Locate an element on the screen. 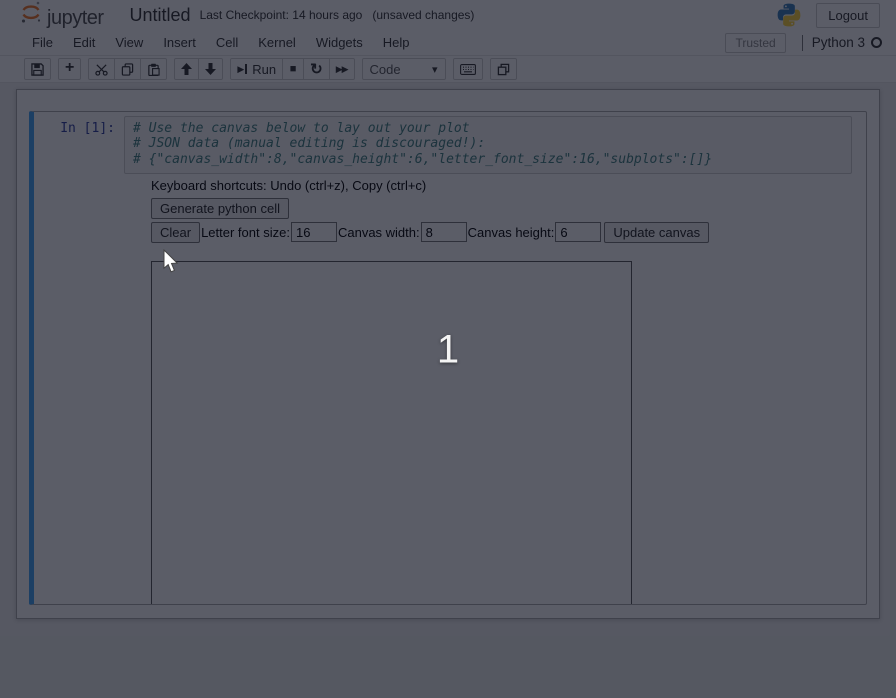 The height and width of the screenshot is (698, 896). cell-type-select: Code ▾ is located at coordinates (403, 69).